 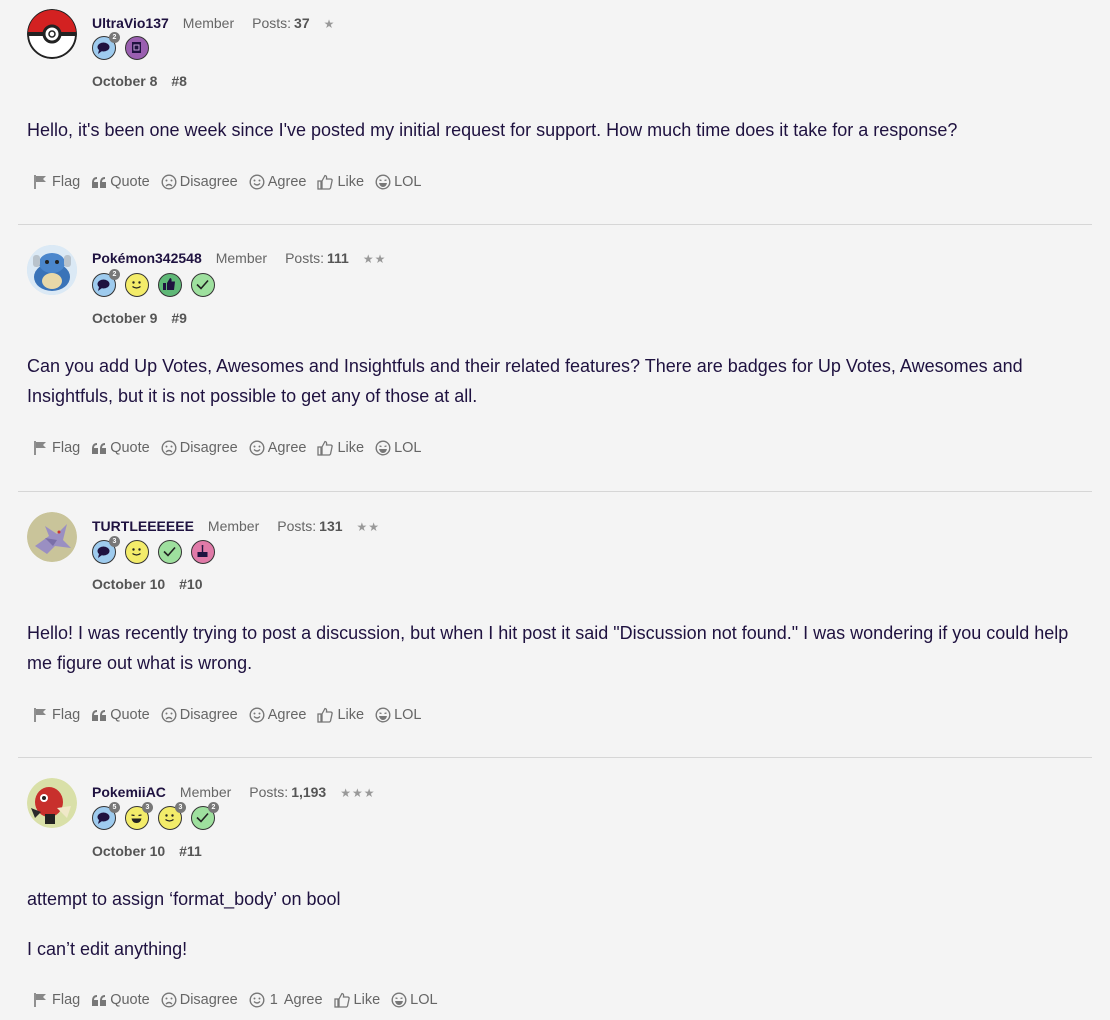 What do you see at coordinates (408, 714) in the screenshot?
I see `lol-label: LOL` at bounding box center [408, 714].